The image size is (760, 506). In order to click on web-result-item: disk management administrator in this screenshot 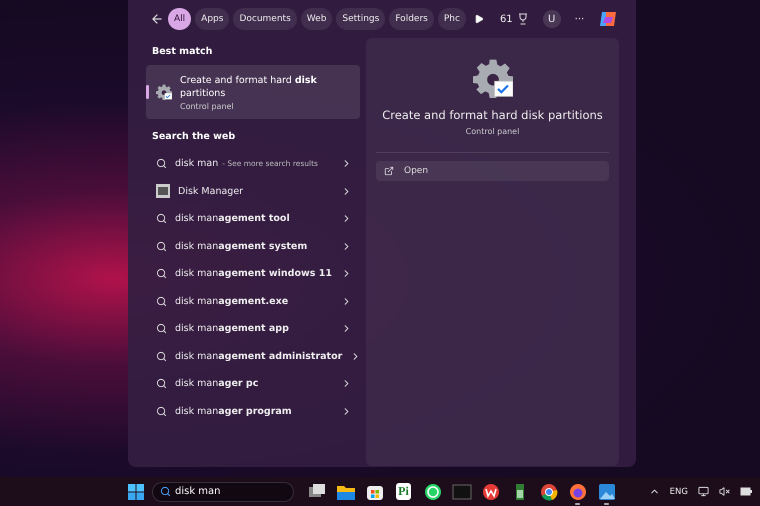, I will do `click(253, 356)`.